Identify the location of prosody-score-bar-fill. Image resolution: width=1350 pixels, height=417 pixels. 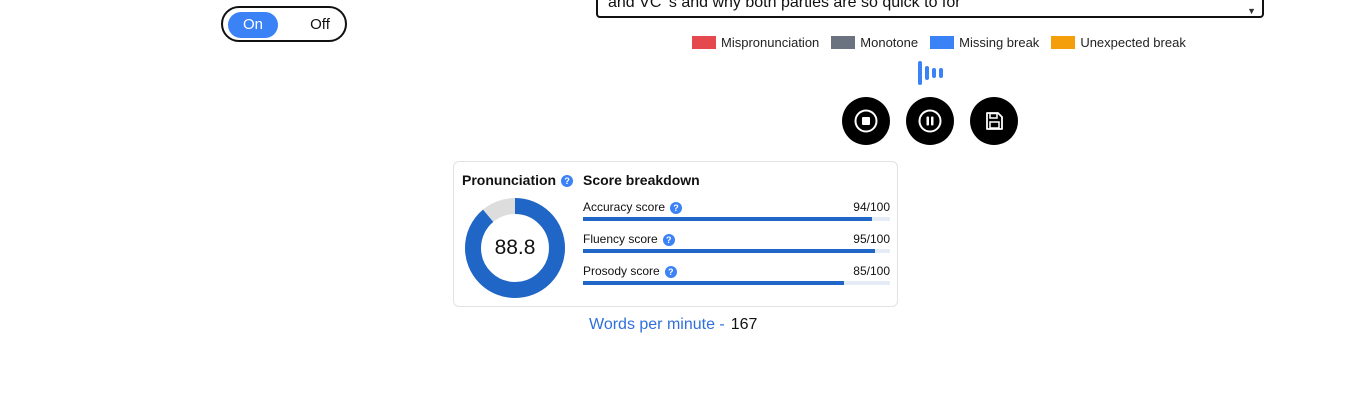
(713, 283).